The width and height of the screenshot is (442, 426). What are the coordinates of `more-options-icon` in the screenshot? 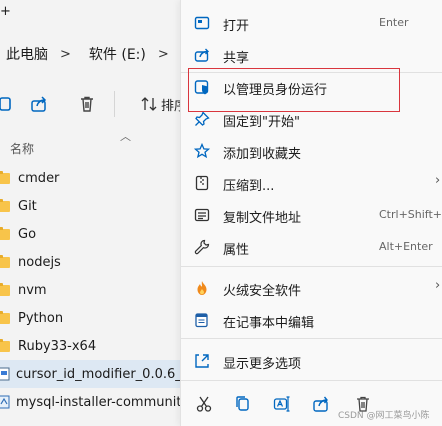 It's located at (202, 361).